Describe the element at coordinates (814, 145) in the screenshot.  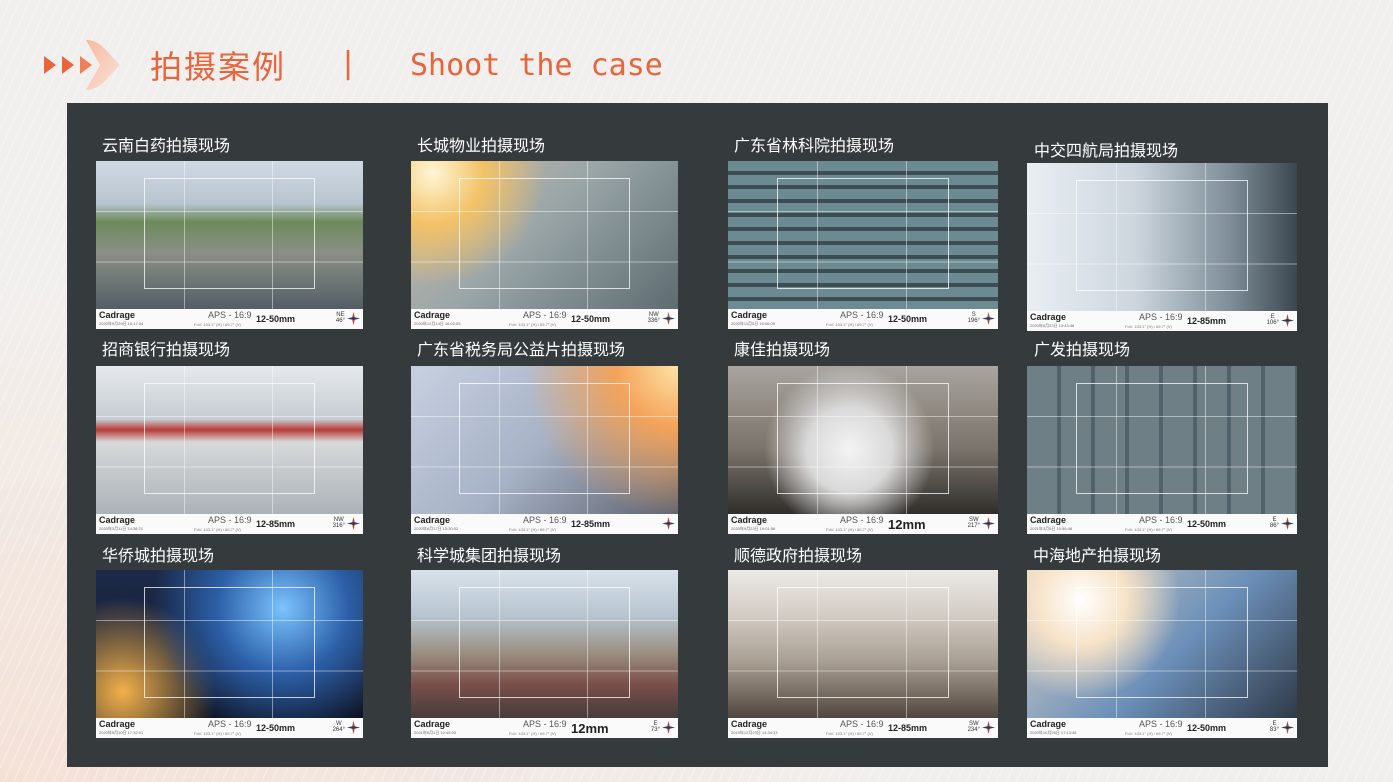
I see `case-label: 广东省林科院拍摄现场` at that location.